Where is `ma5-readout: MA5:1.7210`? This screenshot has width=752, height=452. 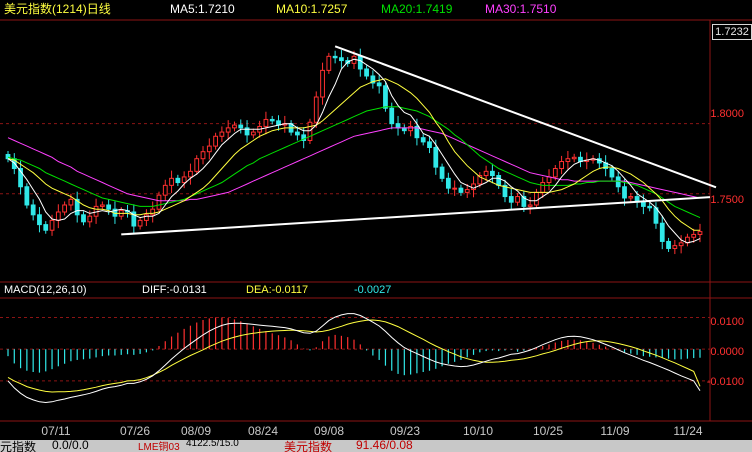 ma5-readout: MA5:1.7210 is located at coordinates (202, 9).